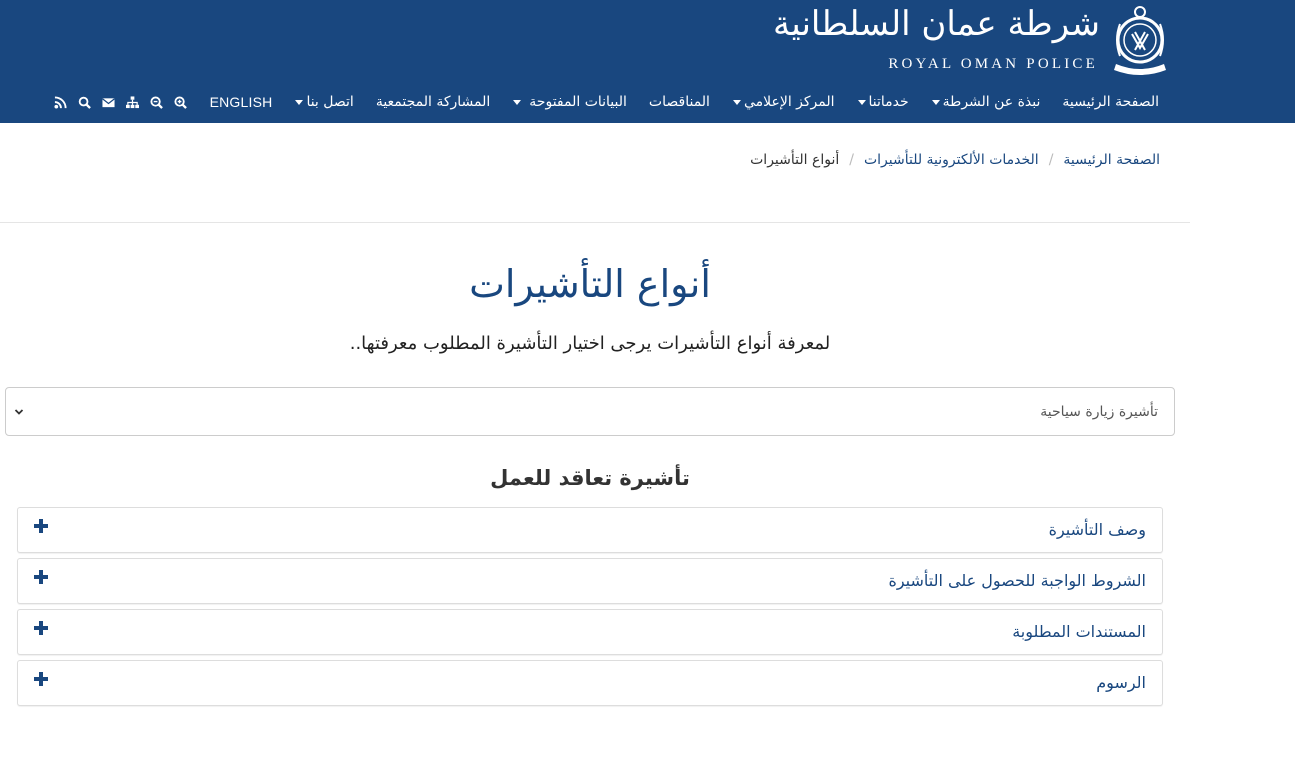  Describe the element at coordinates (120, 102) in the screenshot. I see `nav-toolbar-icons` at that location.